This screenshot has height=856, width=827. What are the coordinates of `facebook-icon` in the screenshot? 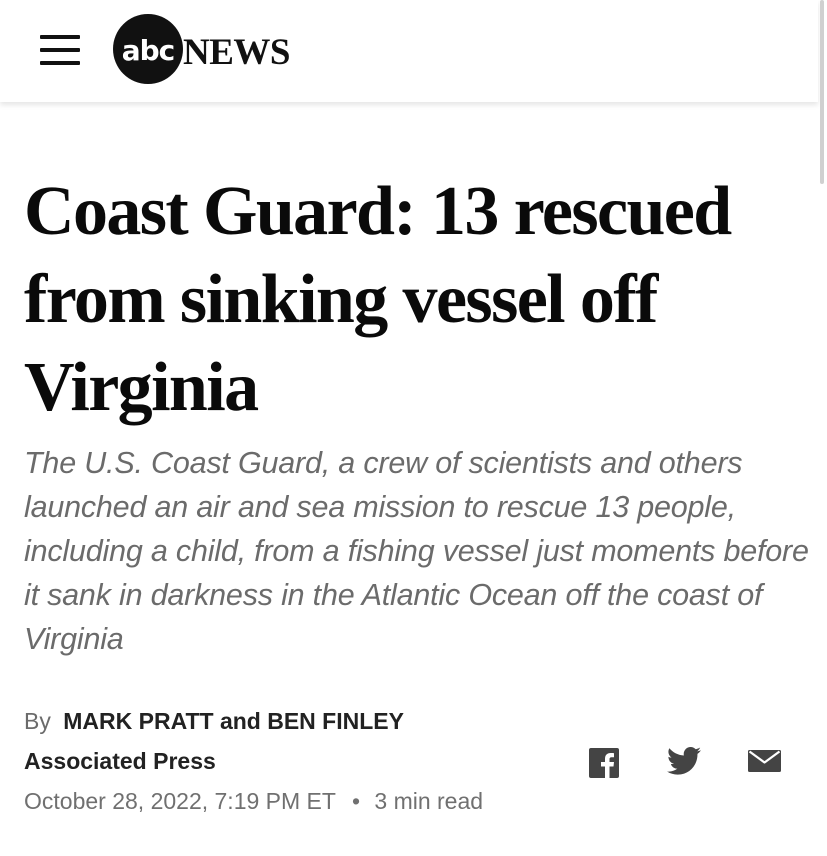 It's located at (604, 763).